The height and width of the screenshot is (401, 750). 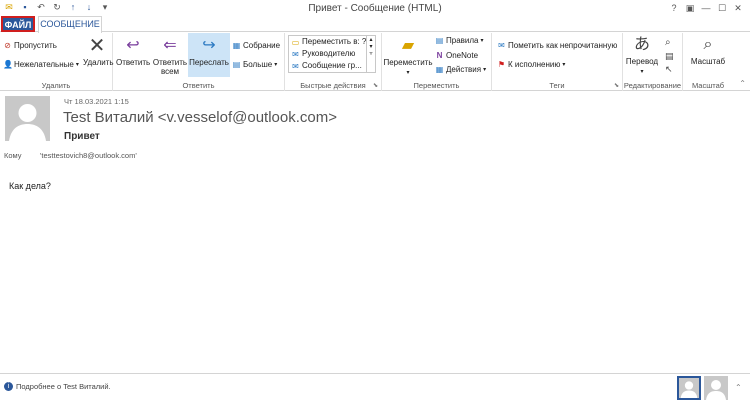 What do you see at coordinates (652, 85) in the screenshot?
I see `group-label-editing: Редактирование` at bounding box center [652, 85].